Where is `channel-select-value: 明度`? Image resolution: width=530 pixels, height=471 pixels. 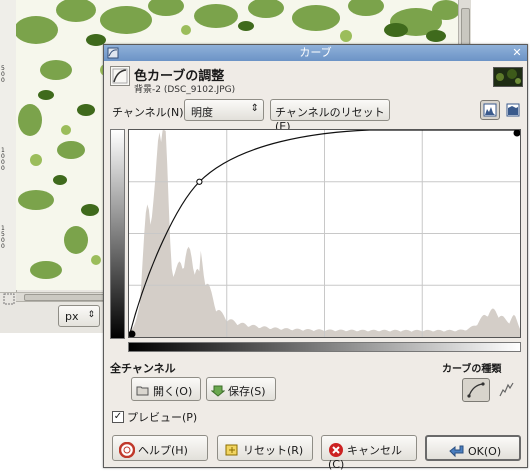
channel-select-value: 明度 is located at coordinates (202, 112).